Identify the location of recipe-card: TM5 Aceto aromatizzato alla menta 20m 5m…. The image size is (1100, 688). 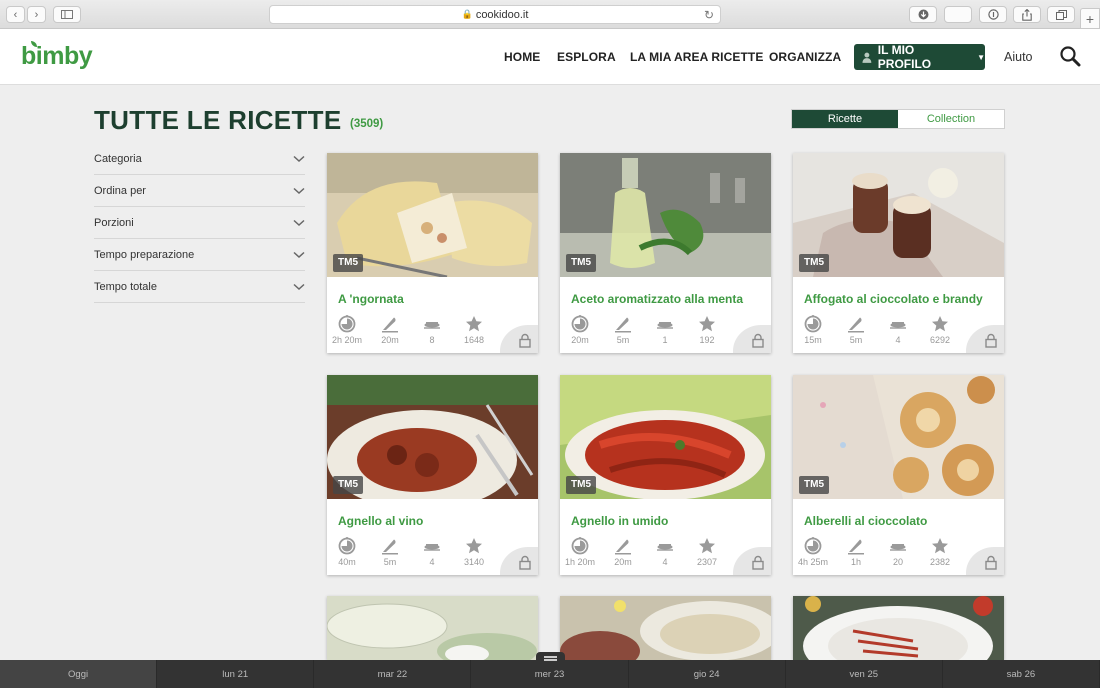
(665, 253).